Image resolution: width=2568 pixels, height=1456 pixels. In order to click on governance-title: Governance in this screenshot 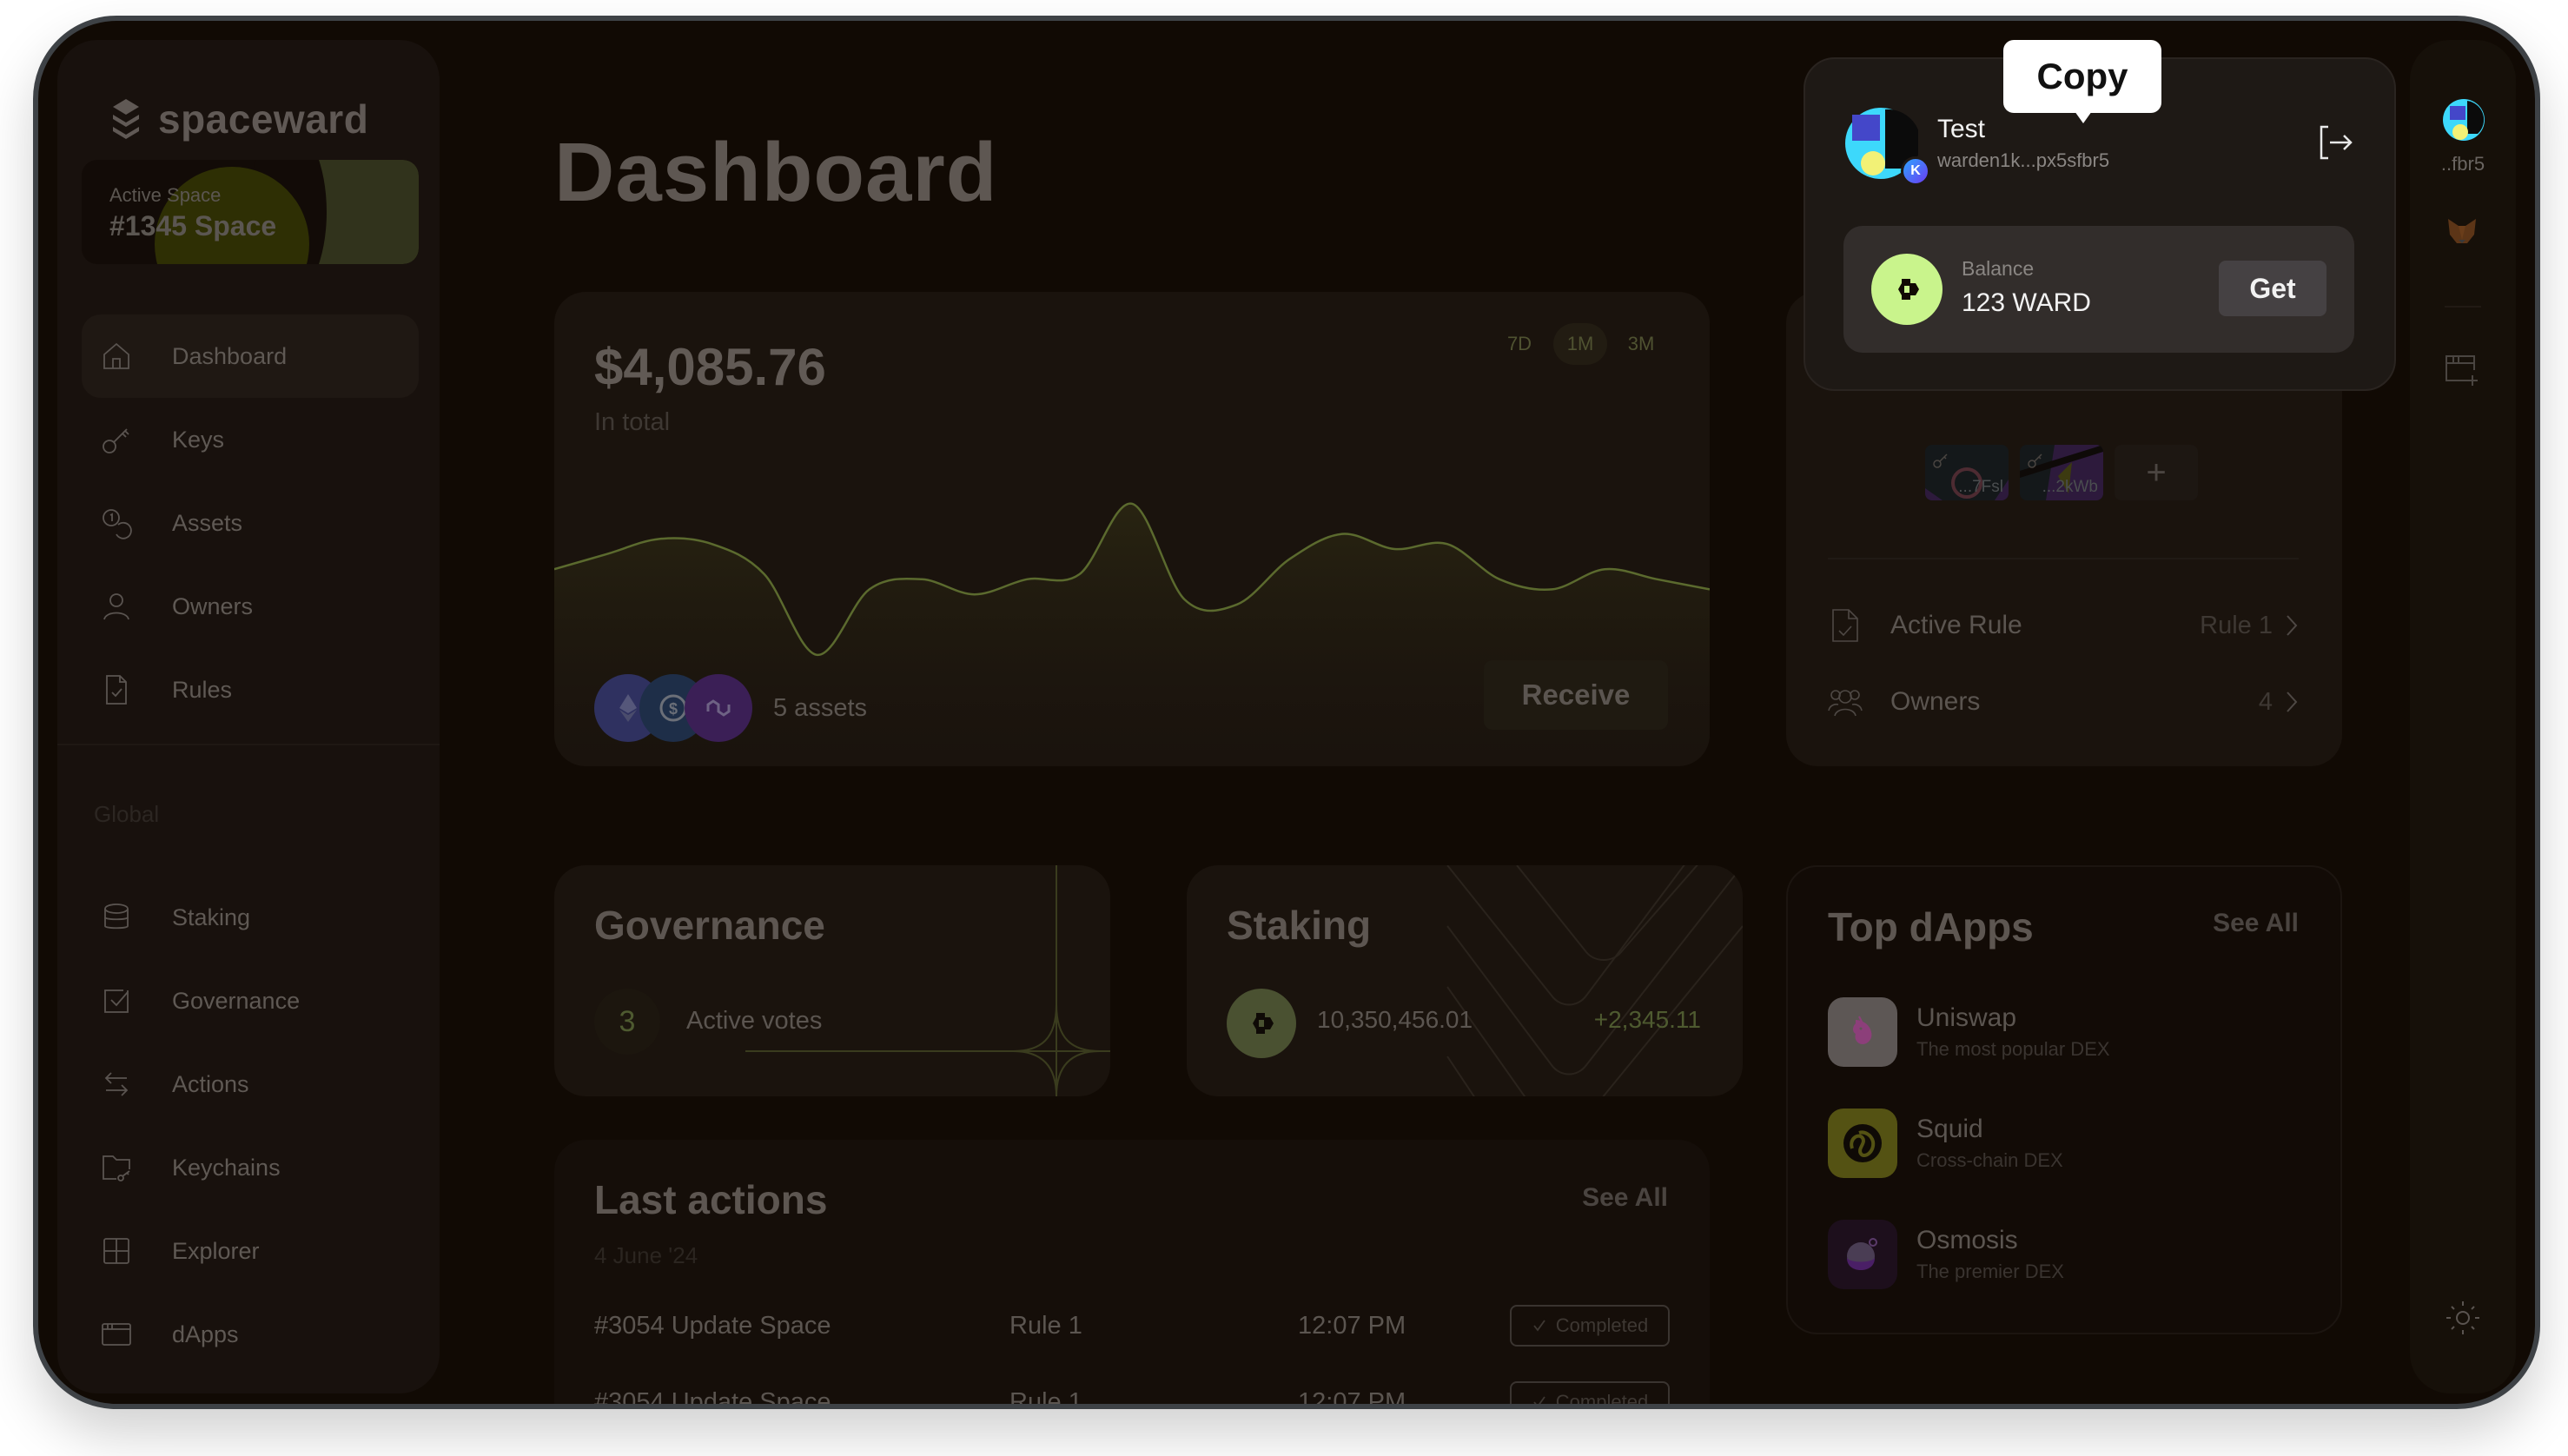, I will do `click(709, 926)`.